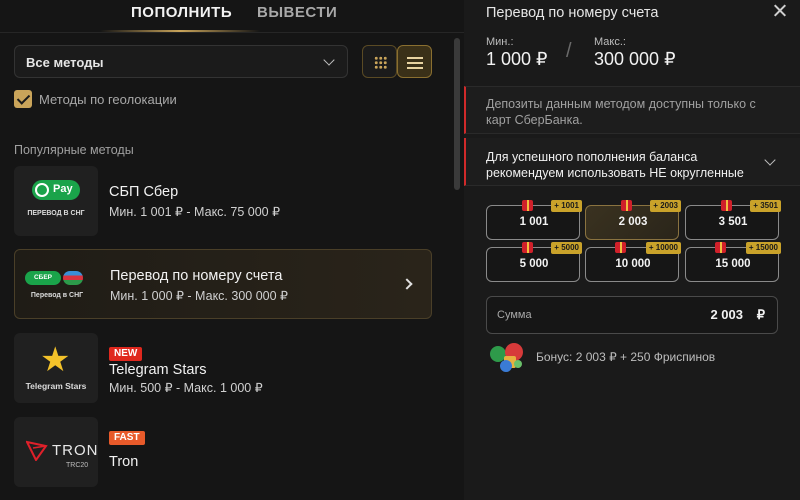  What do you see at coordinates (74, 150) in the screenshot?
I see `section-title: Популярные методы` at bounding box center [74, 150].